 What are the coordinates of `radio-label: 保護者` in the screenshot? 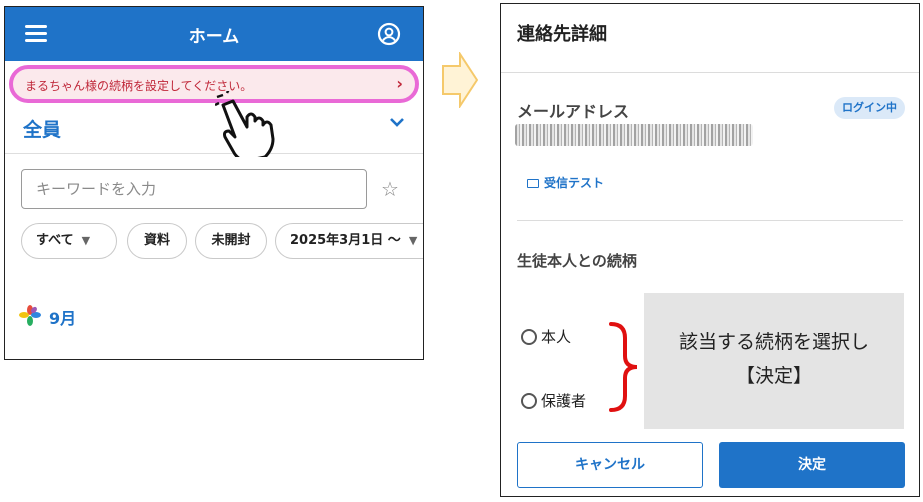 It's located at (564, 401).